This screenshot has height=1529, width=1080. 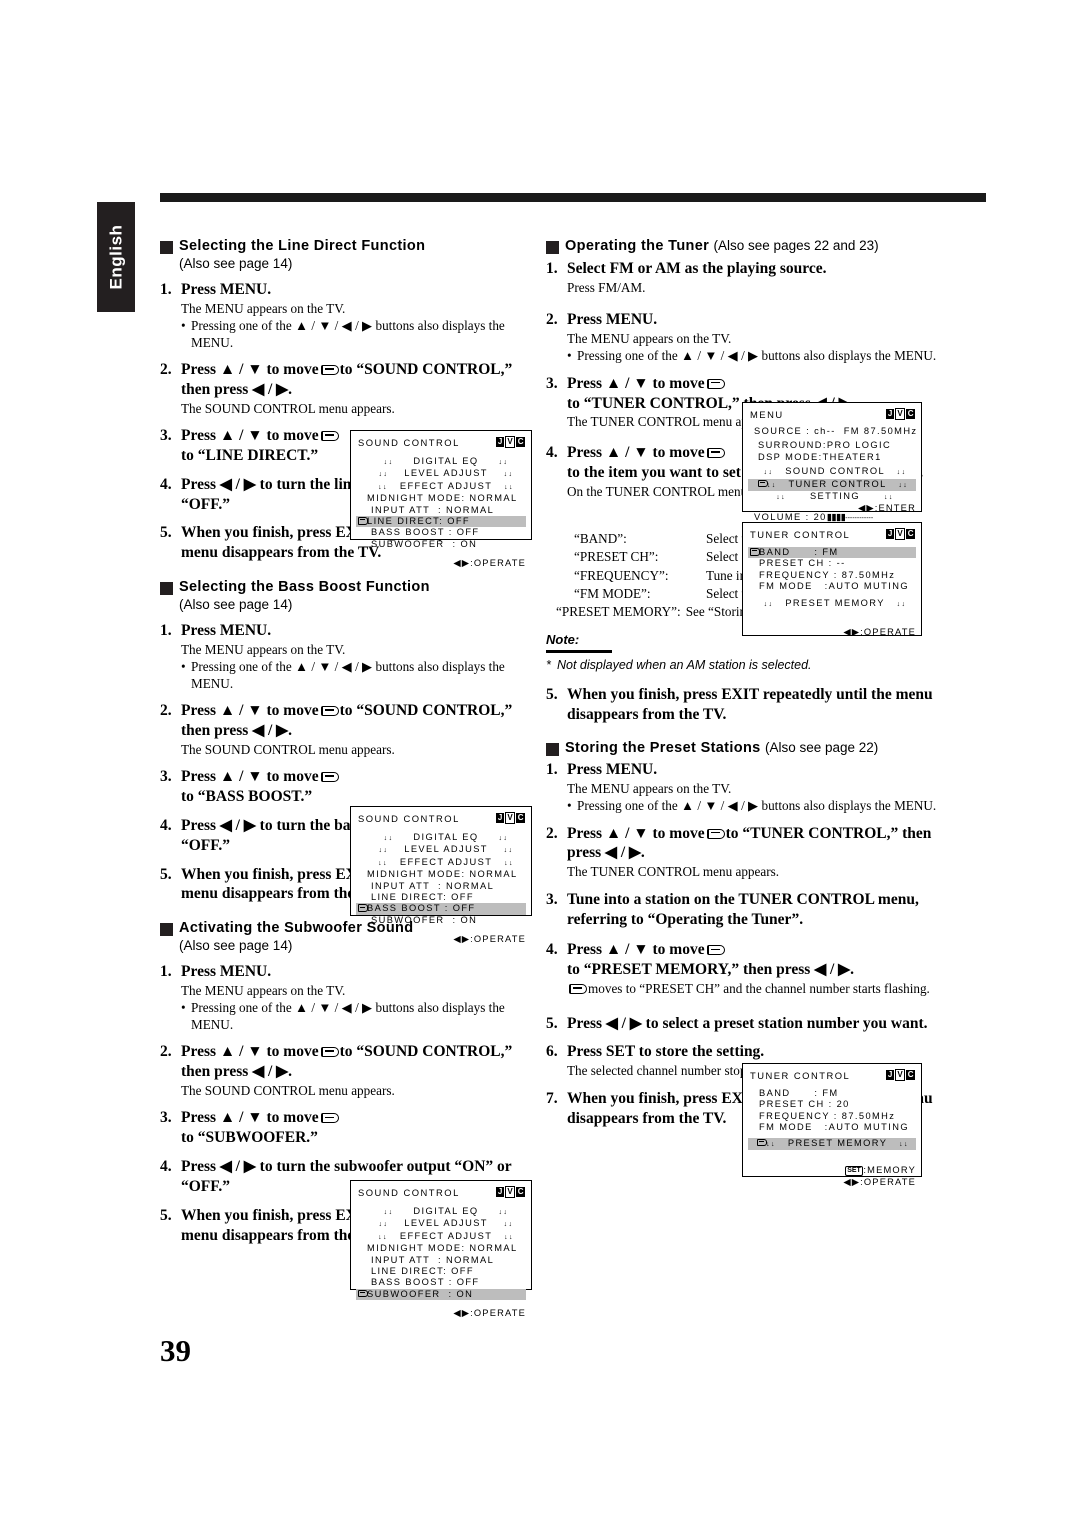 What do you see at coordinates (573, 197) in the screenshot?
I see `header-rule` at bounding box center [573, 197].